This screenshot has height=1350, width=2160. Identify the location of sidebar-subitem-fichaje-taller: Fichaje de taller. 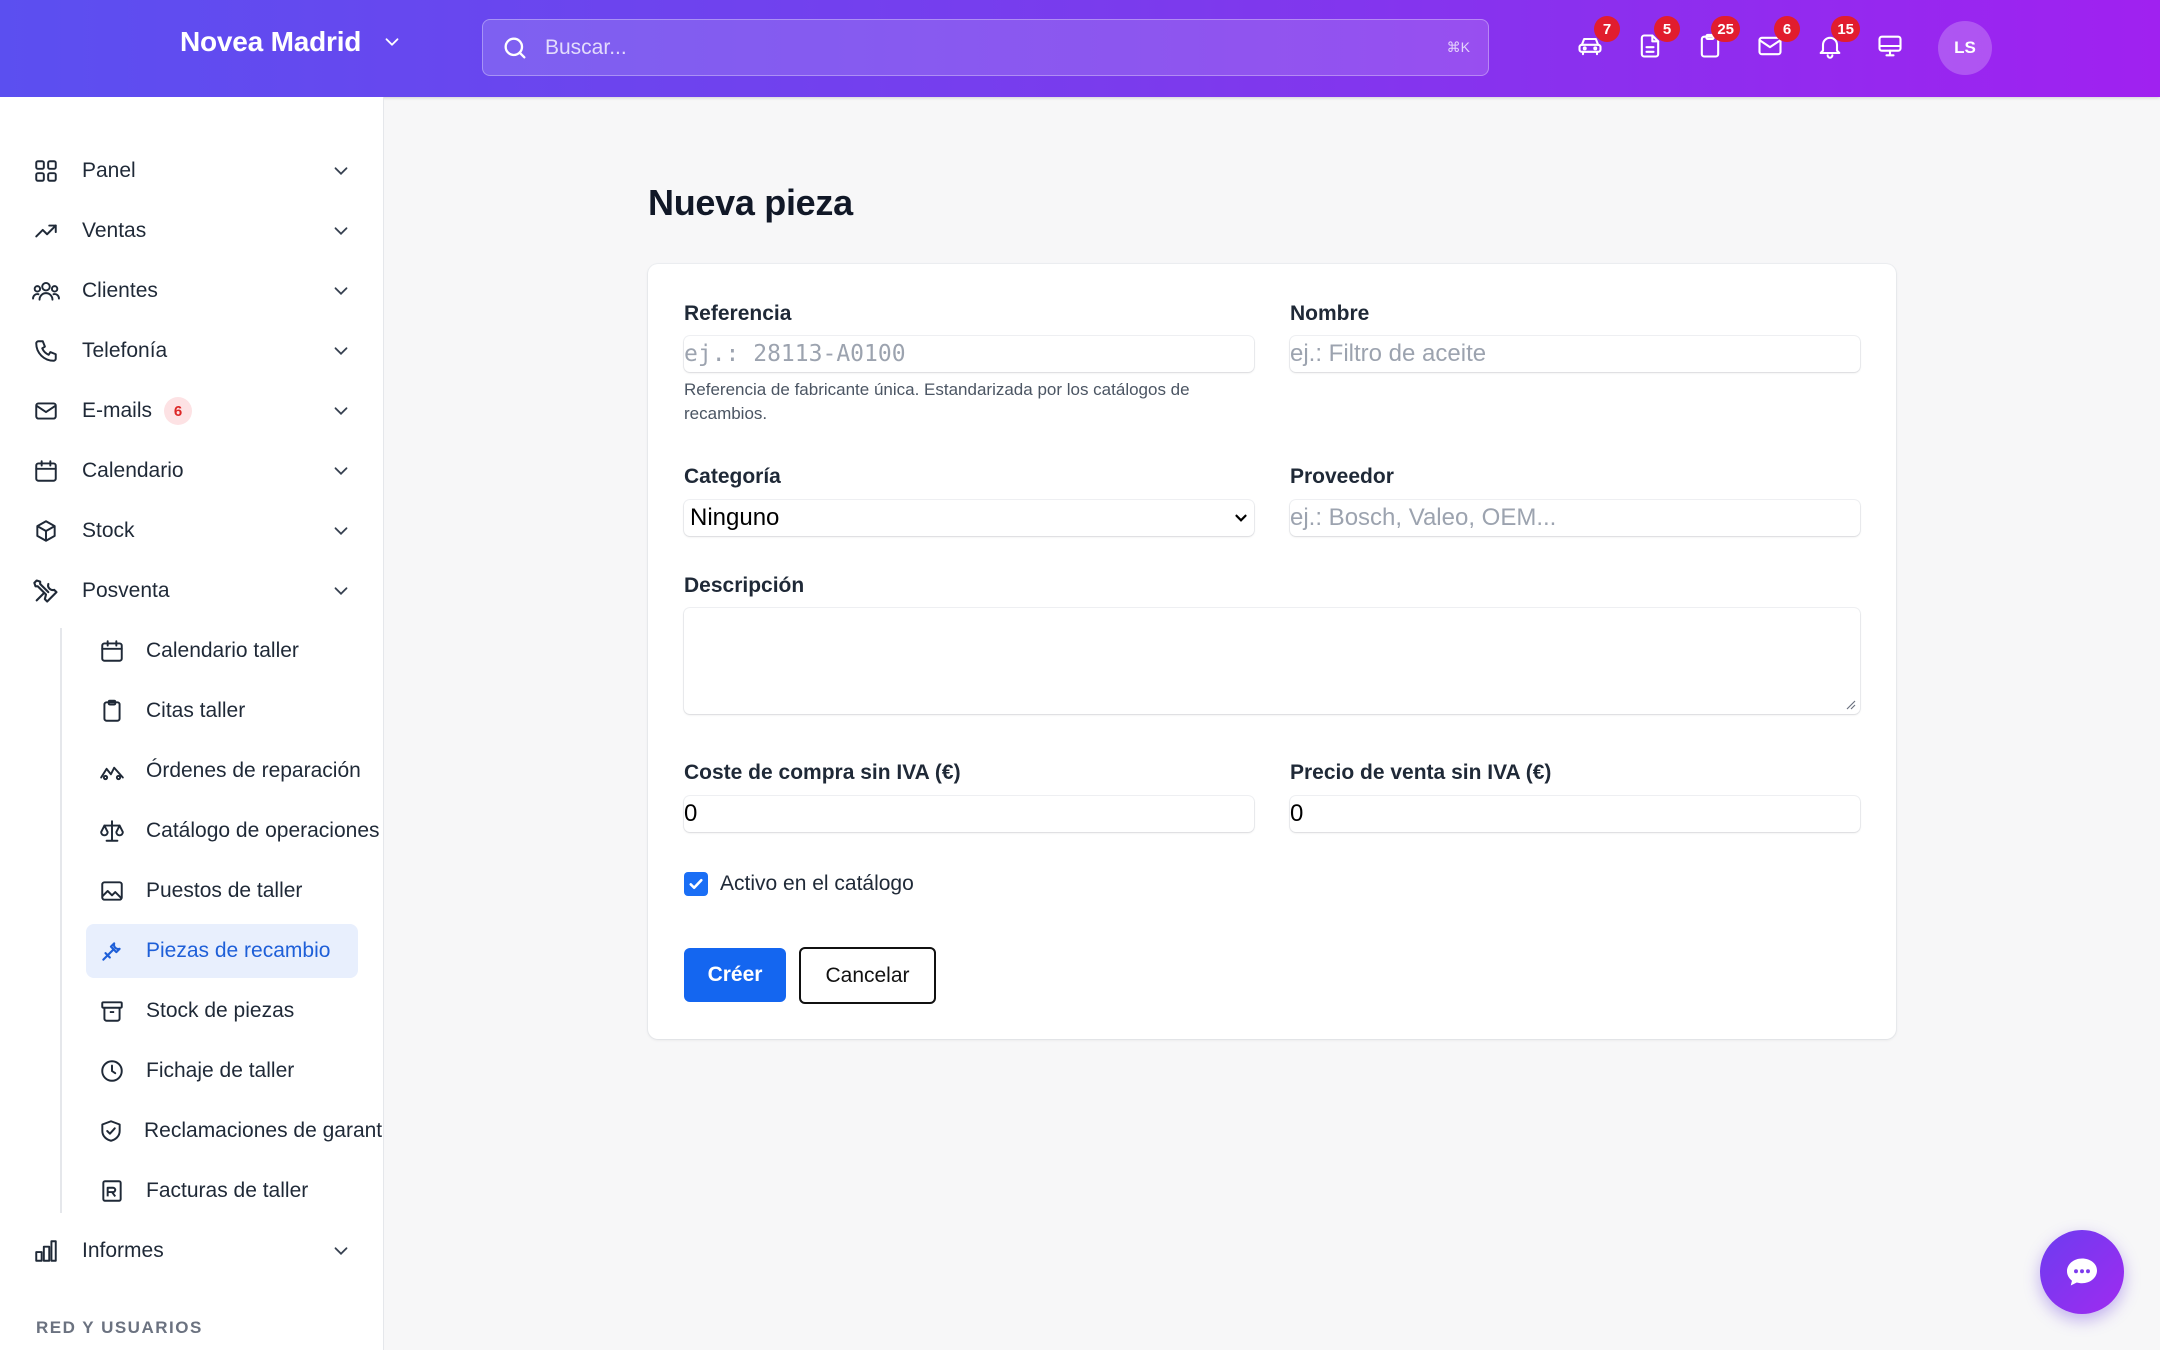
(234, 1071).